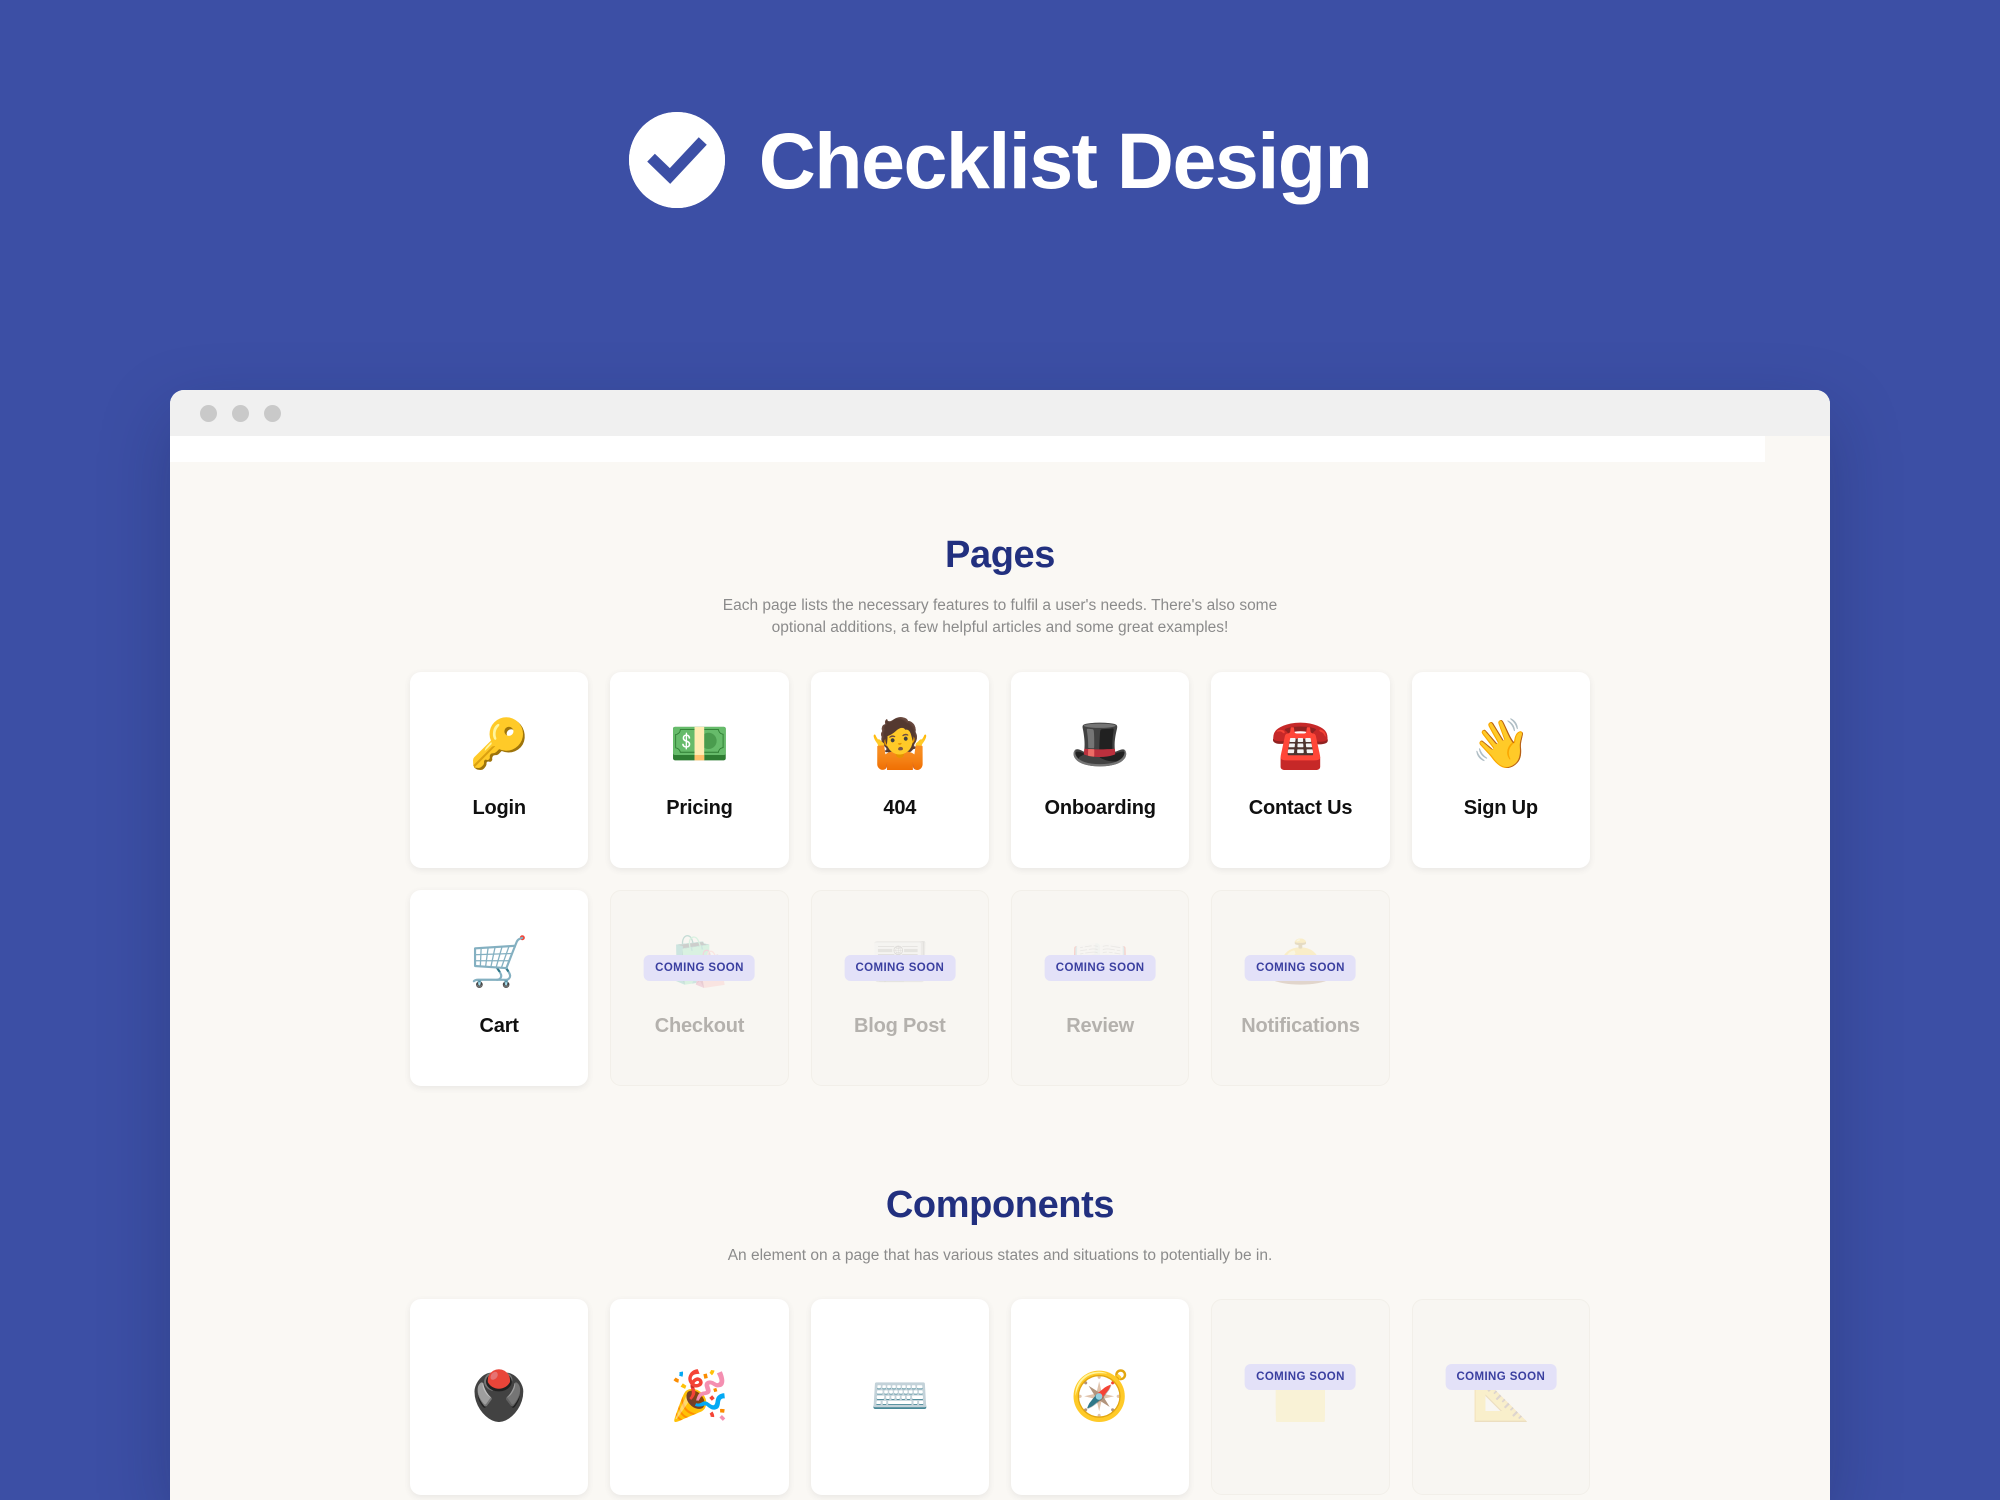  I want to click on browser-titlebar, so click(1000, 413).